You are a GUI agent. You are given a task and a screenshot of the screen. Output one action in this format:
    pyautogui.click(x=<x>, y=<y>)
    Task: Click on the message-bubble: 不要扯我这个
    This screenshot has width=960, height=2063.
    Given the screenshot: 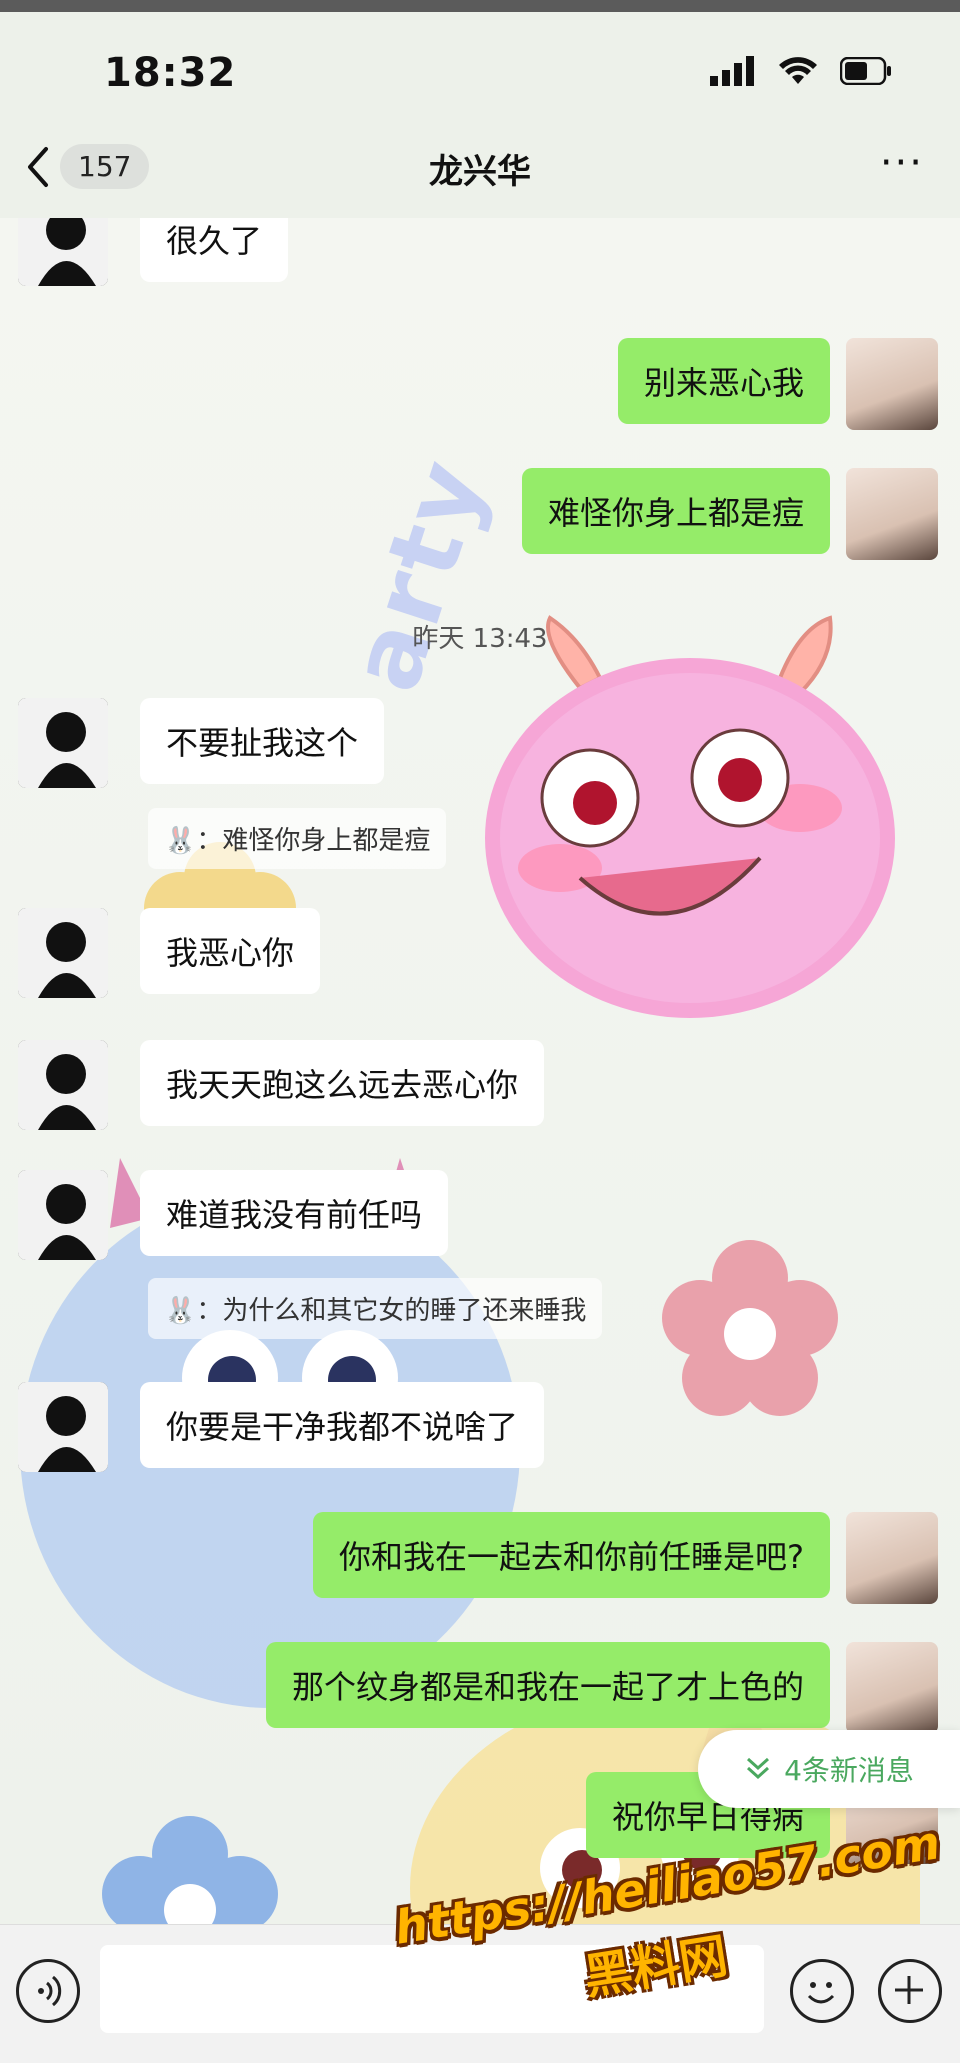 What is the action you would take?
    pyautogui.click(x=262, y=741)
    